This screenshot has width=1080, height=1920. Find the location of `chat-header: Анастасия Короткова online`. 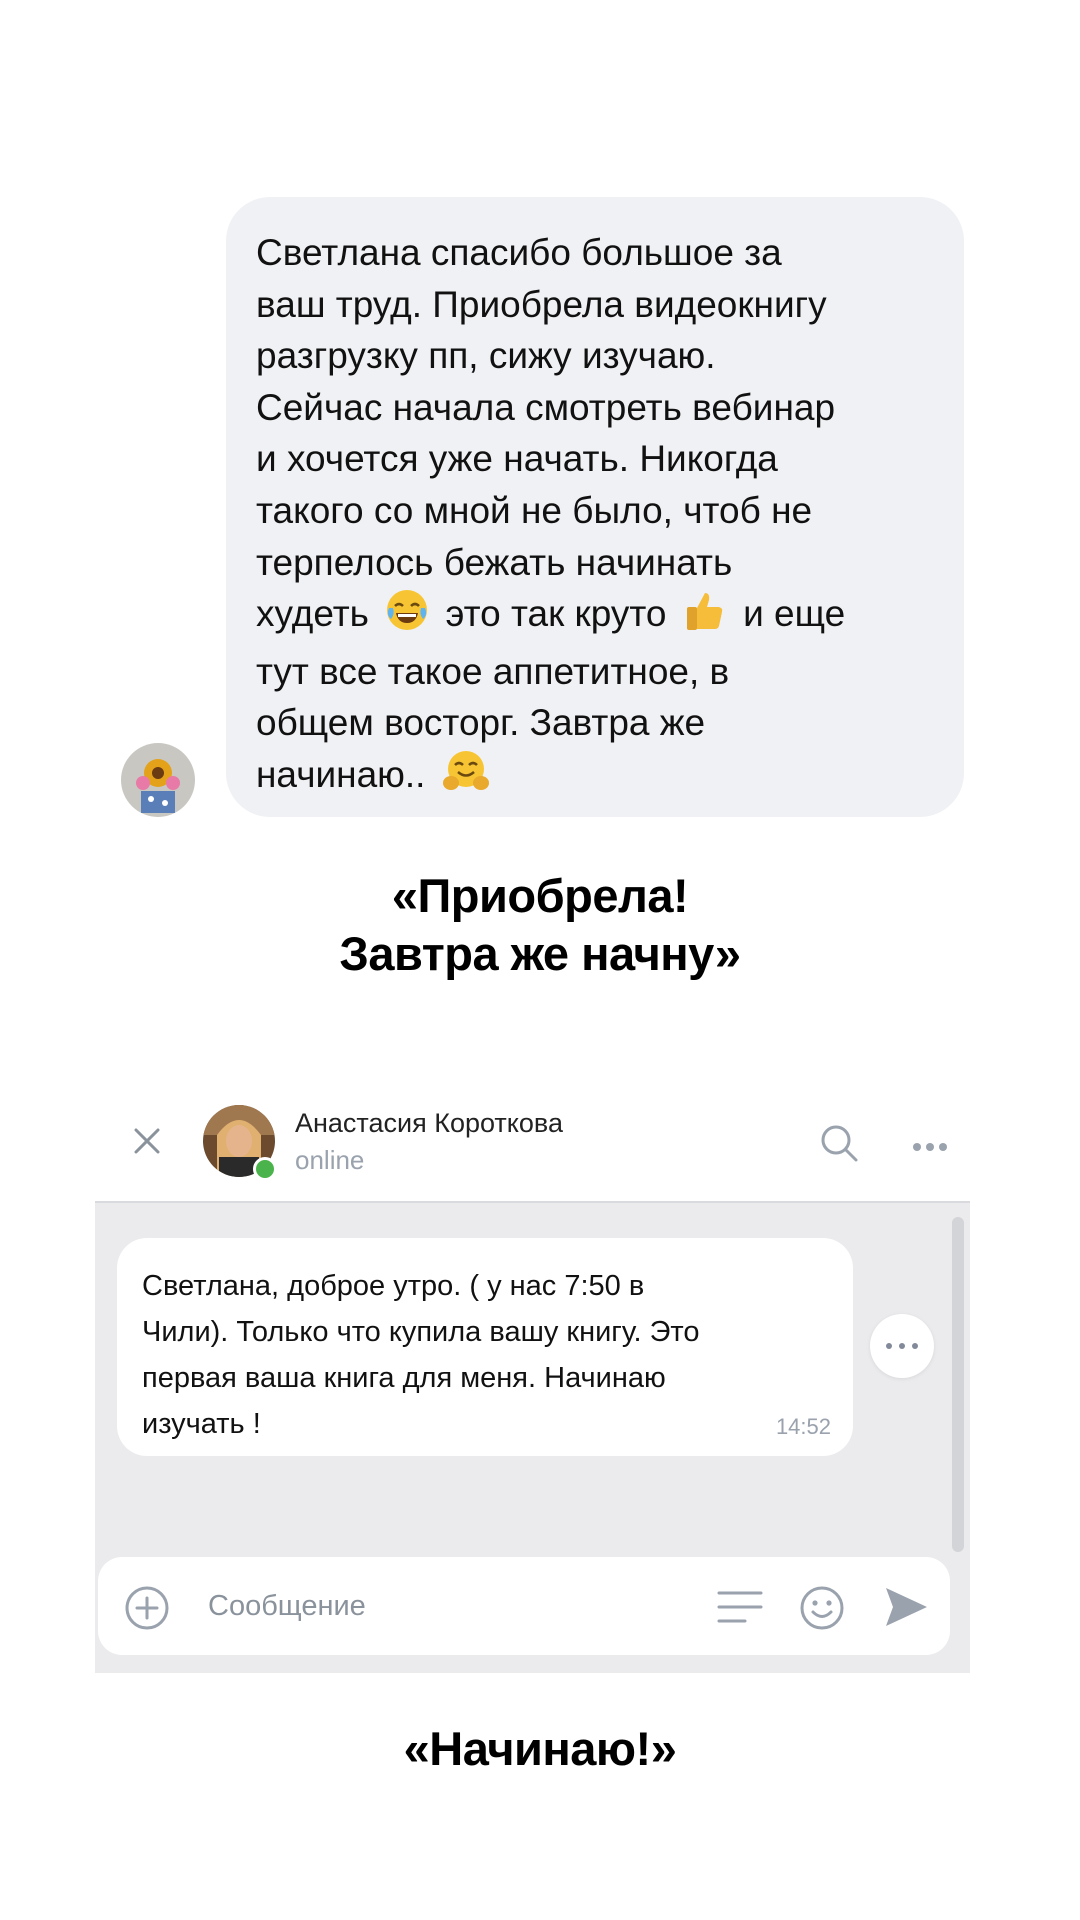

chat-header: Анастасия Короткова online is located at coordinates (532, 1139).